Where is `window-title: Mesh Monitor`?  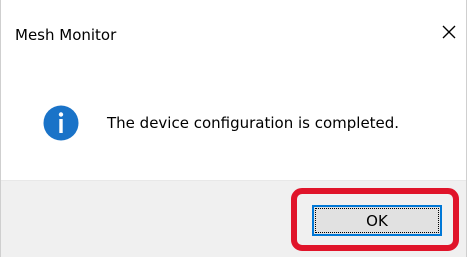
window-title: Mesh Monitor is located at coordinates (66, 35).